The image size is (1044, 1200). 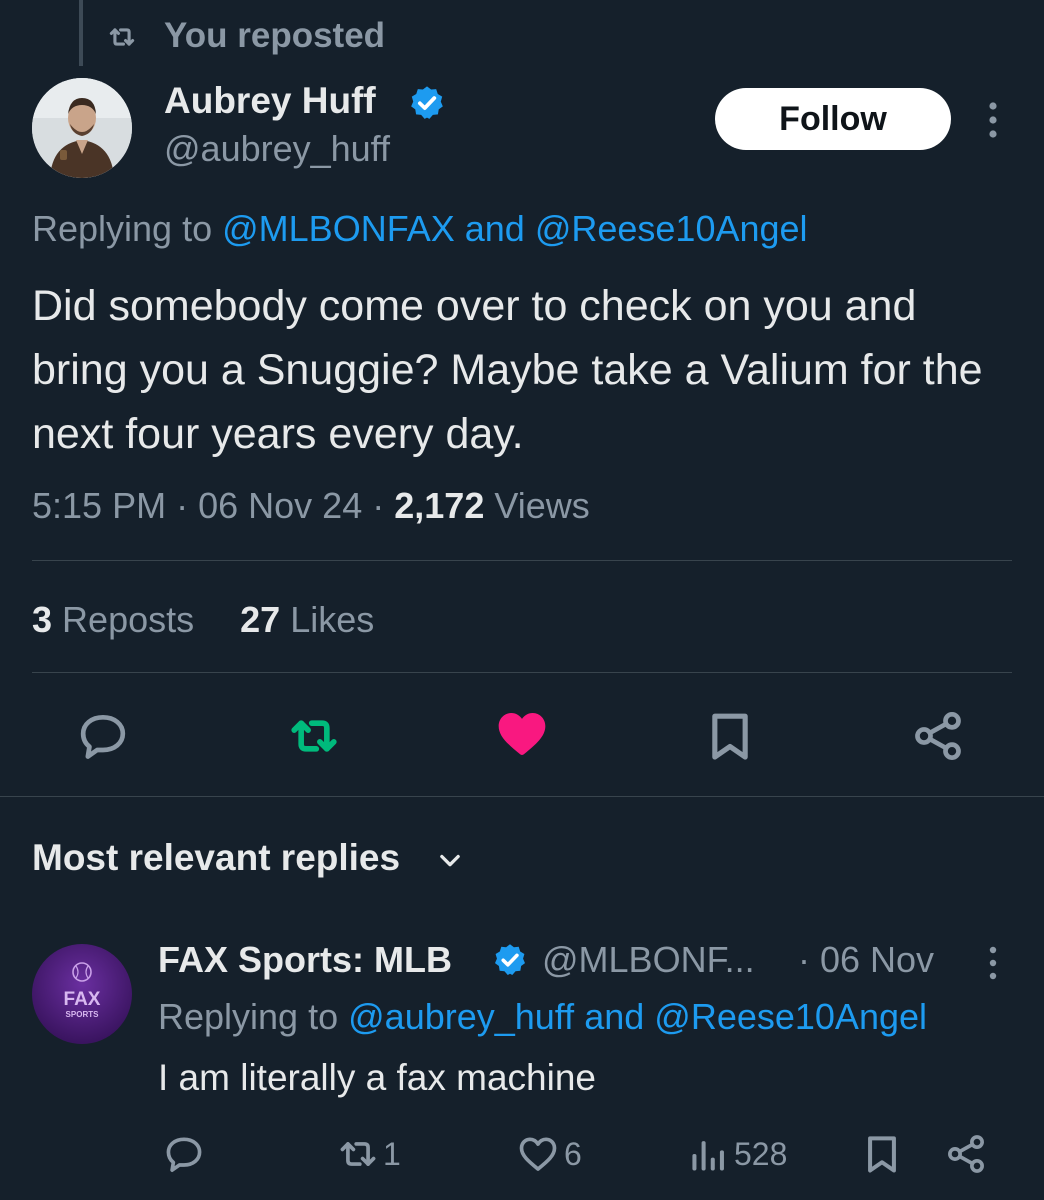 What do you see at coordinates (305, 960) in the screenshot?
I see `reply-author-name: FAX Sports: MLB` at bounding box center [305, 960].